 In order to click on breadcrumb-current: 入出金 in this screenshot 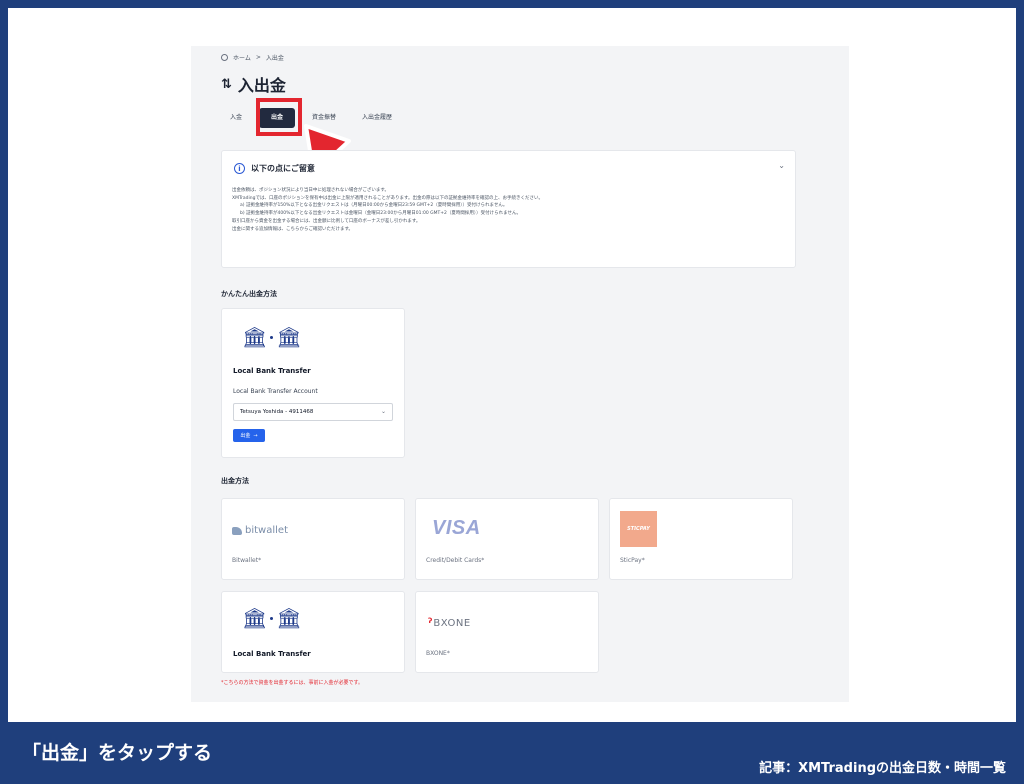, I will do `click(274, 58)`.